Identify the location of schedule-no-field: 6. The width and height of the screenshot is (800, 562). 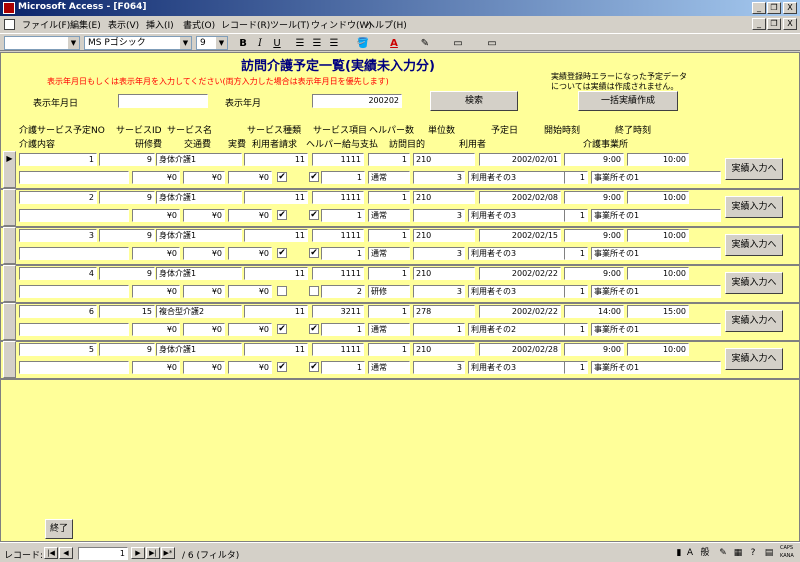
(58, 311).